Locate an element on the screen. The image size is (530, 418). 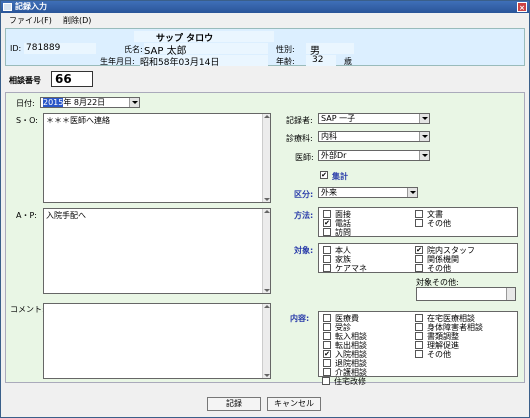
dept-select: 内科 is located at coordinates (374, 136).